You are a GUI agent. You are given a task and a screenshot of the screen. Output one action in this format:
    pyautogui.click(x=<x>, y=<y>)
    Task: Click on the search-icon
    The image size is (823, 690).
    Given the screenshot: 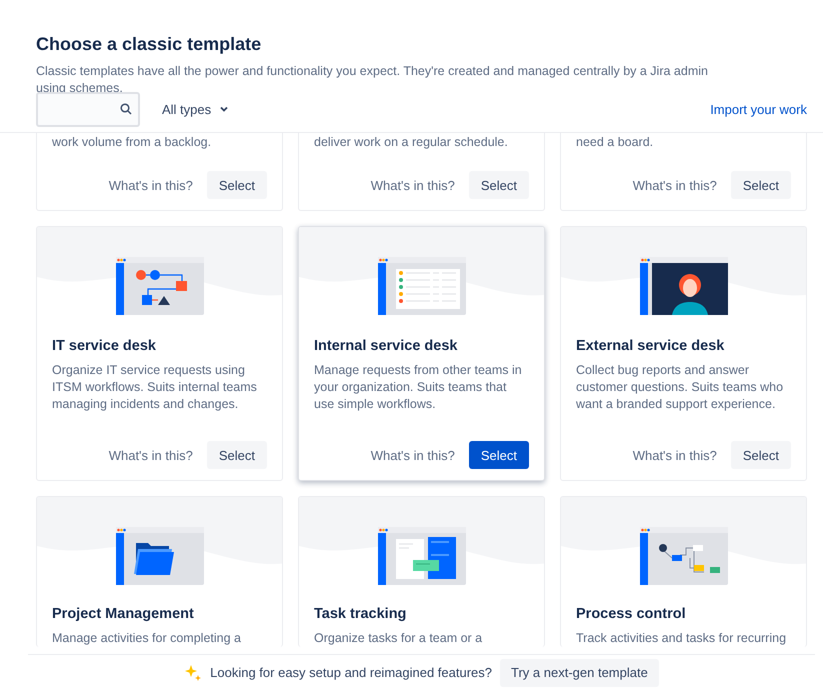 What is the action you would take?
    pyautogui.click(x=126, y=109)
    